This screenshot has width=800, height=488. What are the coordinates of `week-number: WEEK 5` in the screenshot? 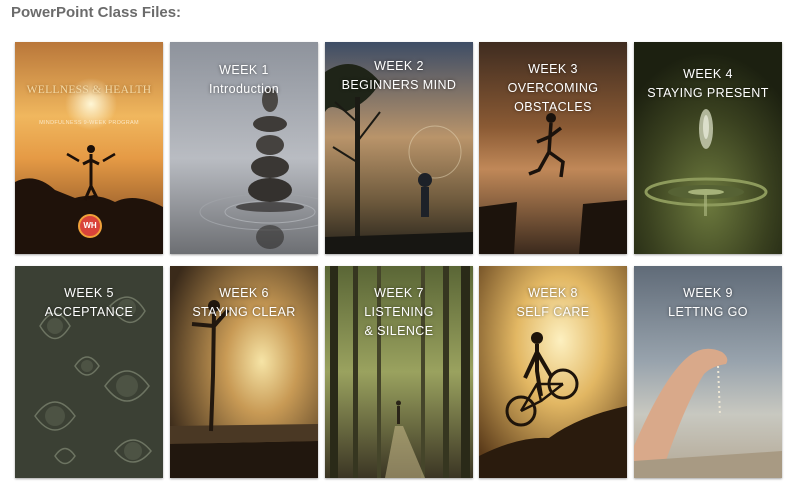 It's located at (89, 293).